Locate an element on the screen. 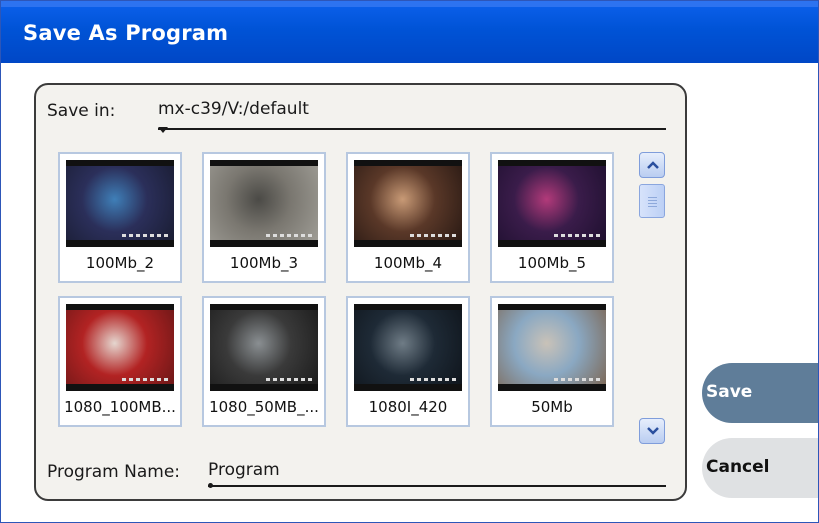 This screenshot has width=819, height=523. save-in-path-value: mx-c39/V:/default is located at coordinates (233, 109).